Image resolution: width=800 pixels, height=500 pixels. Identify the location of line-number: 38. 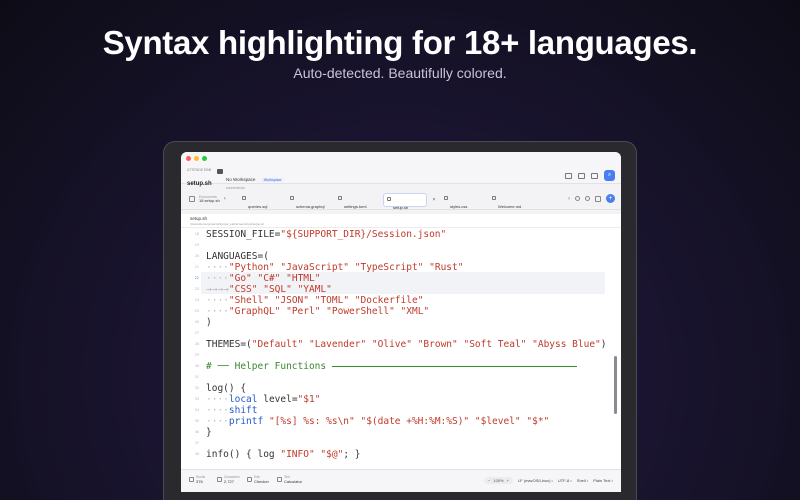
(196, 454).